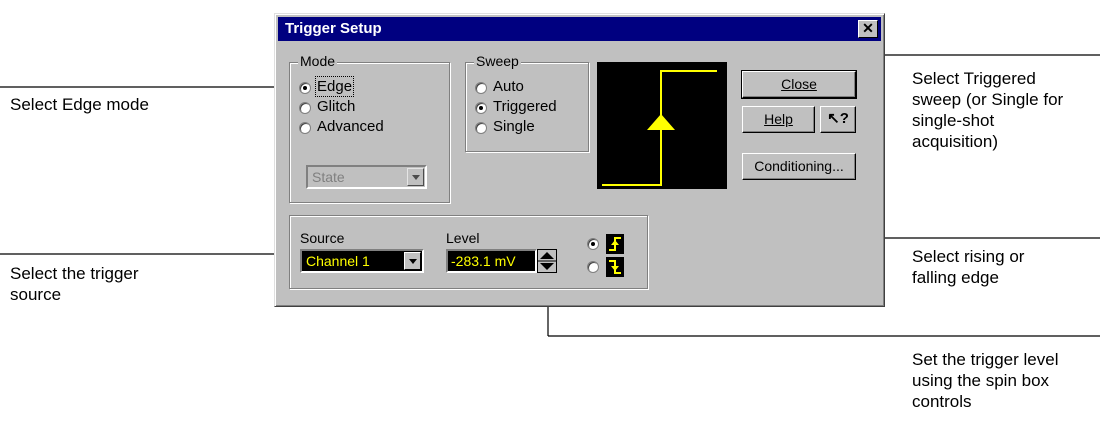 The height and width of the screenshot is (421, 1100). What do you see at coordinates (662, 125) in the screenshot?
I see `trigger-preview` at bounding box center [662, 125].